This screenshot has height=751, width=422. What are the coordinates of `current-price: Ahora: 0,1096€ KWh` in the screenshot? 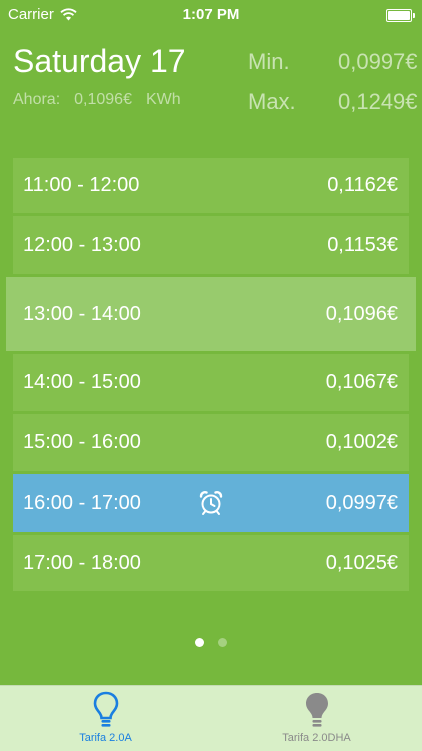 It's located at (97, 100).